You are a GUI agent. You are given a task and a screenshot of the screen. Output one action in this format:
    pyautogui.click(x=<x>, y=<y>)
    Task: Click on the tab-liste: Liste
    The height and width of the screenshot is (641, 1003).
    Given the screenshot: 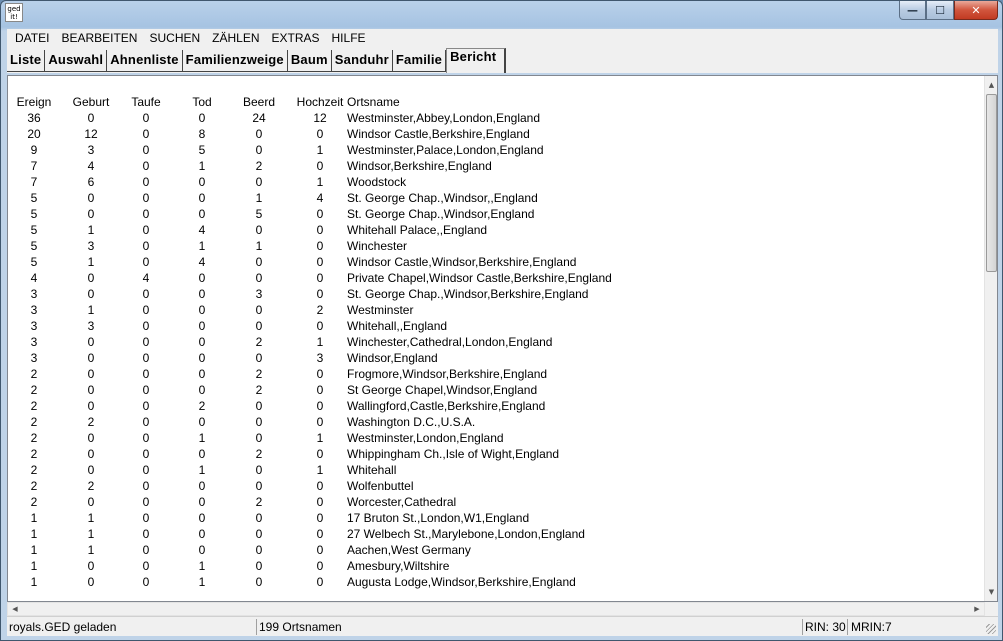 What is the action you would take?
    pyautogui.click(x=26, y=61)
    